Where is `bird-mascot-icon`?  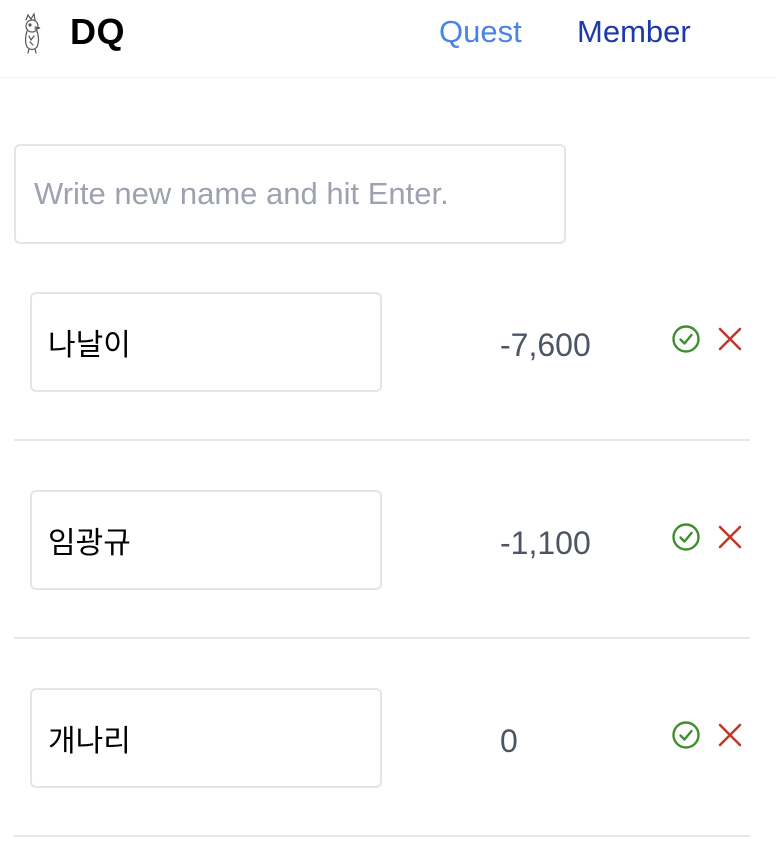
bird-mascot-icon is located at coordinates (32, 33).